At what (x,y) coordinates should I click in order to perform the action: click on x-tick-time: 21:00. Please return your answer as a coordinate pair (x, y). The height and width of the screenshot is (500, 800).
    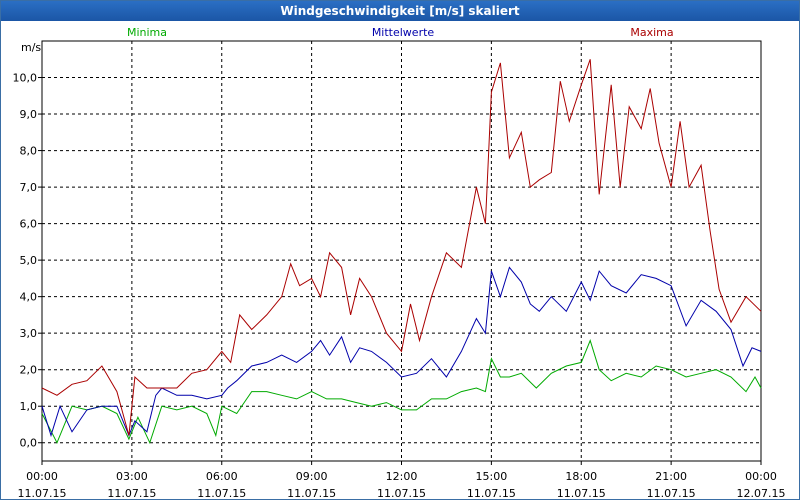
    Looking at the image, I should click on (671, 476).